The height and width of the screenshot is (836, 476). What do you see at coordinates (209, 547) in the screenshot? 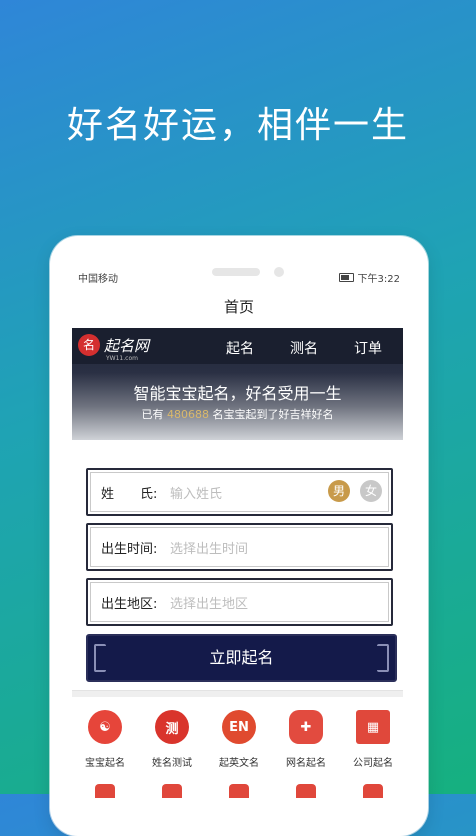
I see `birth-time-input: 选择出生时间` at bounding box center [209, 547].